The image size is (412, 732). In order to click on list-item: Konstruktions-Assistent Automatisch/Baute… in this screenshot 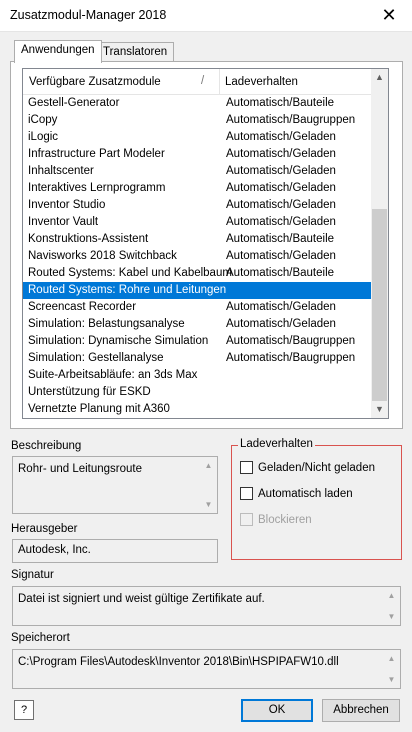, I will do `click(197, 239)`.